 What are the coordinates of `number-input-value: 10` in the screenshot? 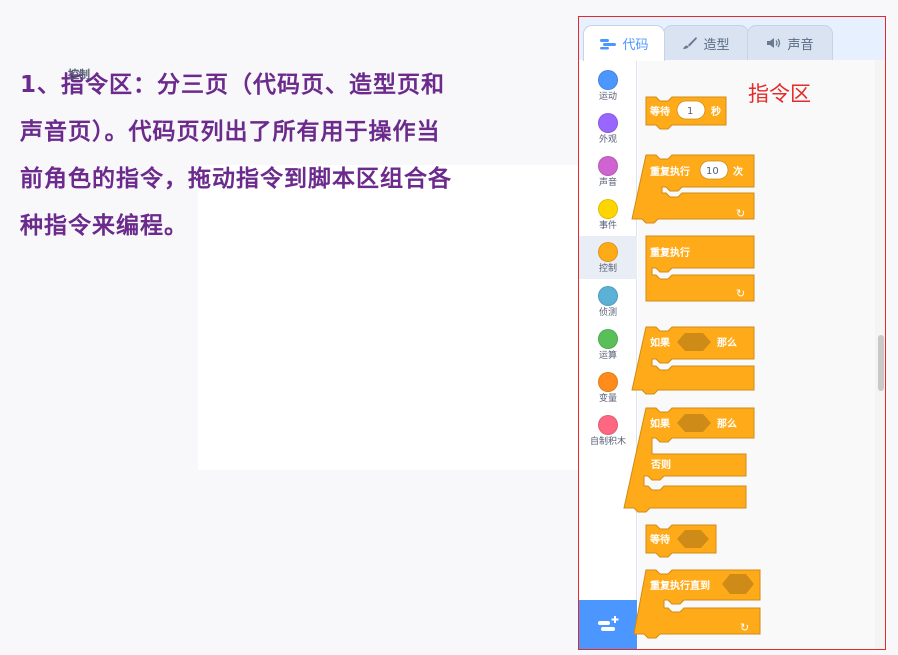 It's located at (712, 171).